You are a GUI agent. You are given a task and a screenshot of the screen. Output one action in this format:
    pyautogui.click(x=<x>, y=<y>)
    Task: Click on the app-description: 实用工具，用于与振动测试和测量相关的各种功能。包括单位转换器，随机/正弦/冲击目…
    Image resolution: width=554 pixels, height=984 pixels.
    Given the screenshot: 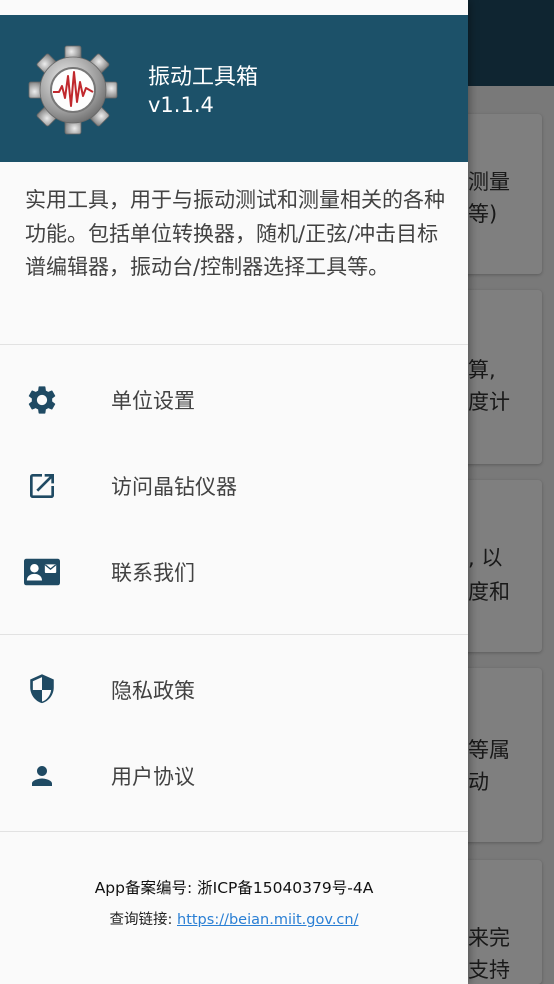 What is the action you would take?
    pyautogui.click(x=235, y=233)
    